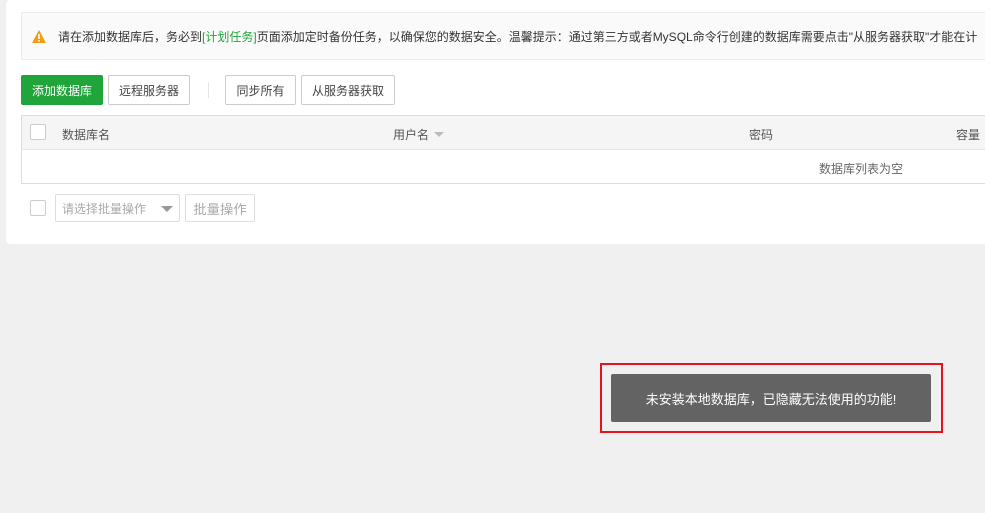 The height and width of the screenshot is (513, 985). What do you see at coordinates (260, 90) in the screenshot?
I see `sync-all-button: 同步所有` at bounding box center [260, 90].